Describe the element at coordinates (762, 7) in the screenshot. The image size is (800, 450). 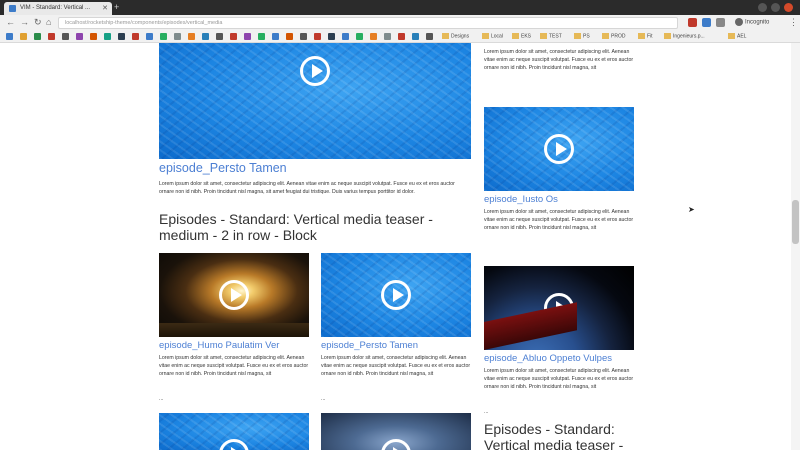
I see `minimize-icon` at that location.